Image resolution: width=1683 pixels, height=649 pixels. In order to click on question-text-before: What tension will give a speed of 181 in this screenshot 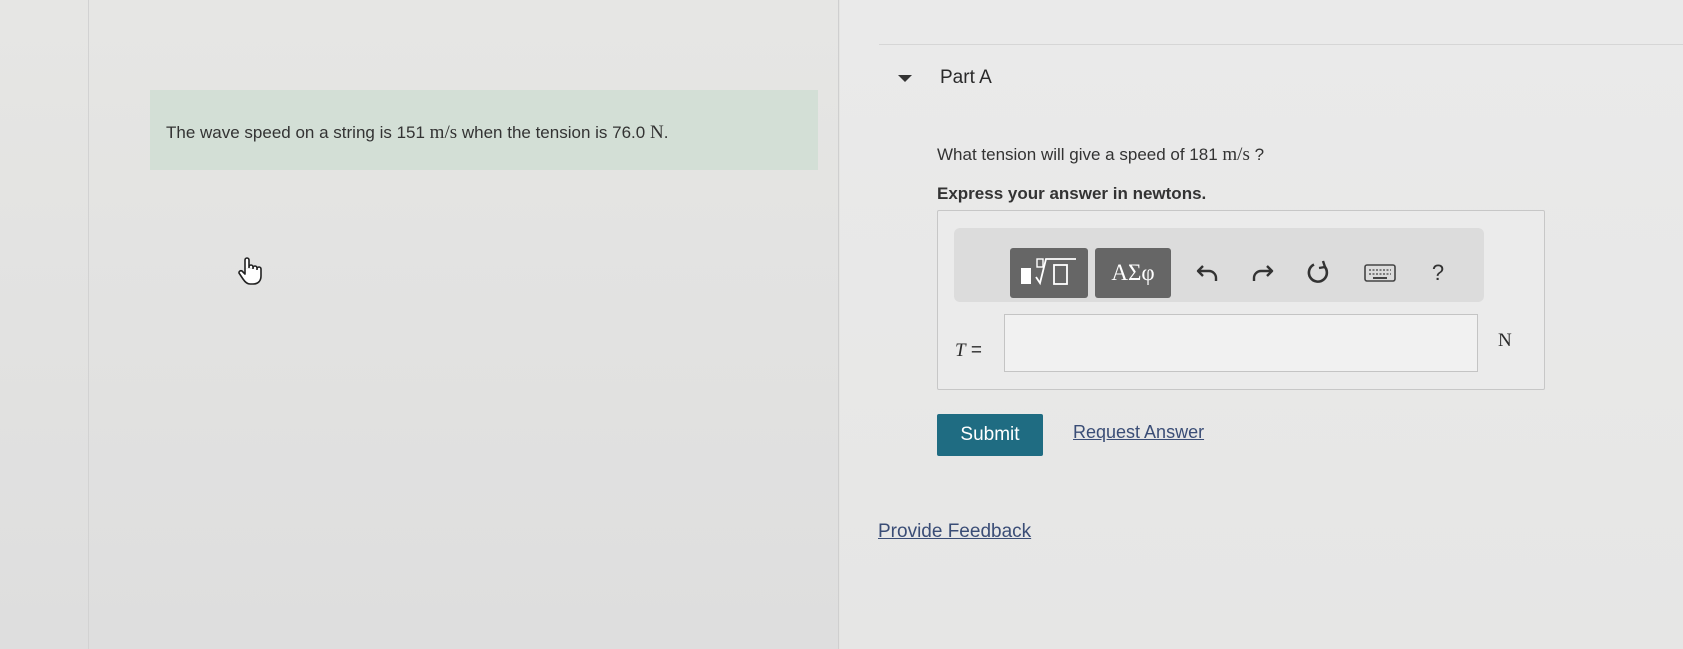, I will do `click(1077, 154)`.